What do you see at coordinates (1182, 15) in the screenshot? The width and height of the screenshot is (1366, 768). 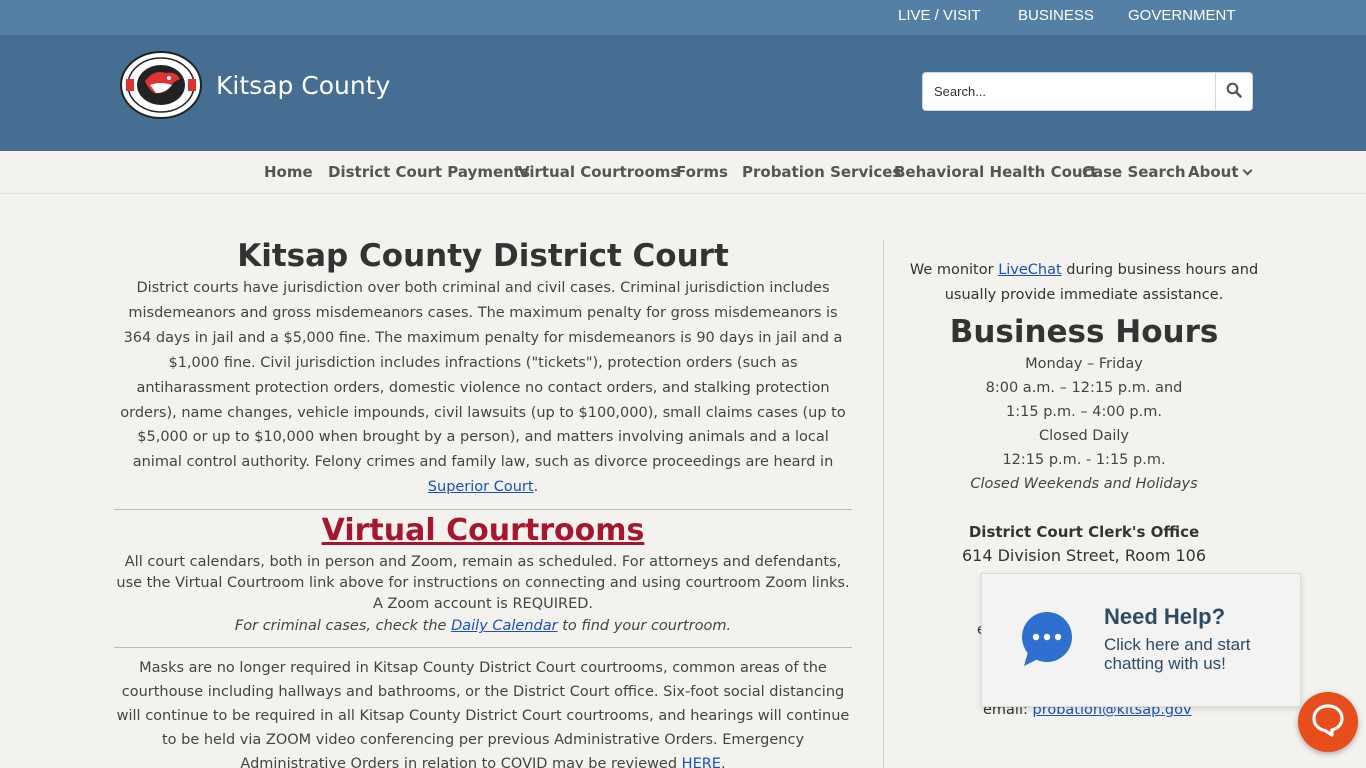 I see `topbar-link-government: GOVERNMENT` at bounding box center [1182, 15].